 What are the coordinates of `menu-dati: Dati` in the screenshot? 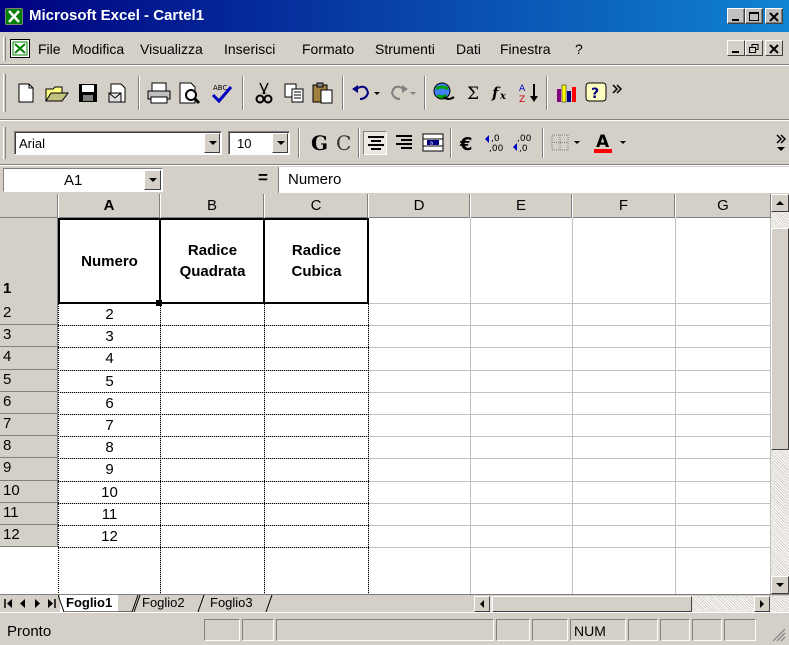 It's located at (468, 49).